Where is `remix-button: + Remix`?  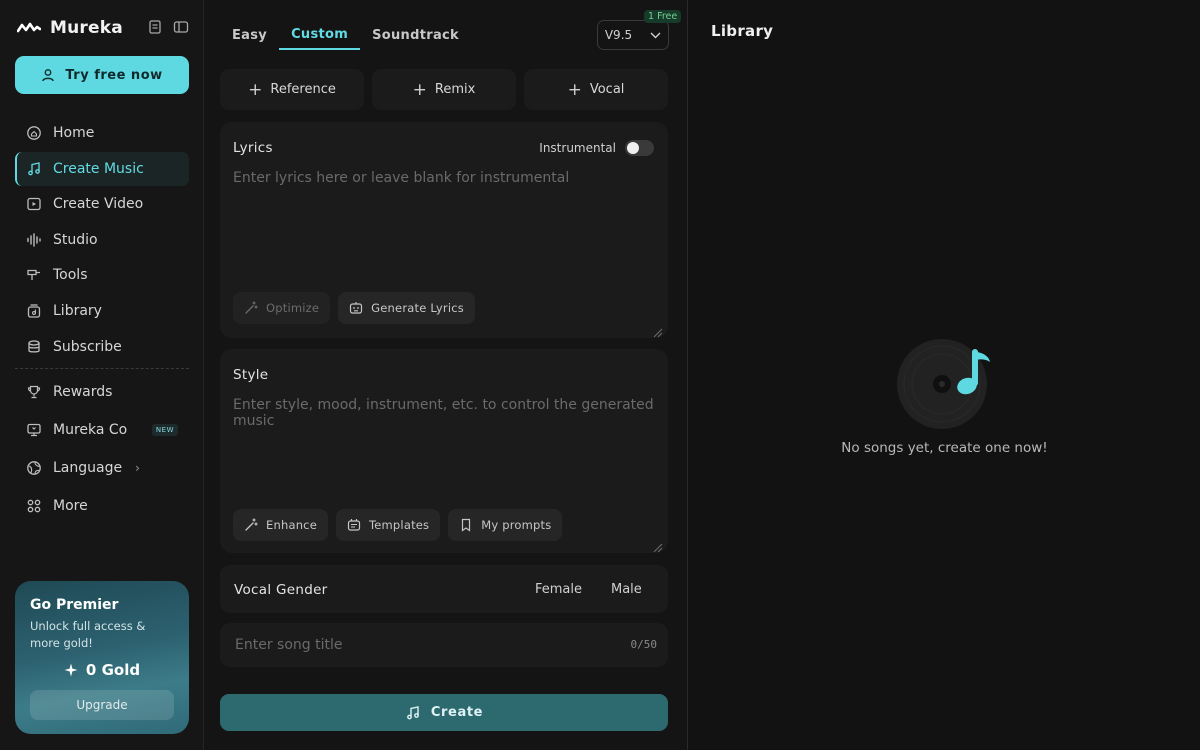 remix-button: + Remix is located at coordinates (444, 89).